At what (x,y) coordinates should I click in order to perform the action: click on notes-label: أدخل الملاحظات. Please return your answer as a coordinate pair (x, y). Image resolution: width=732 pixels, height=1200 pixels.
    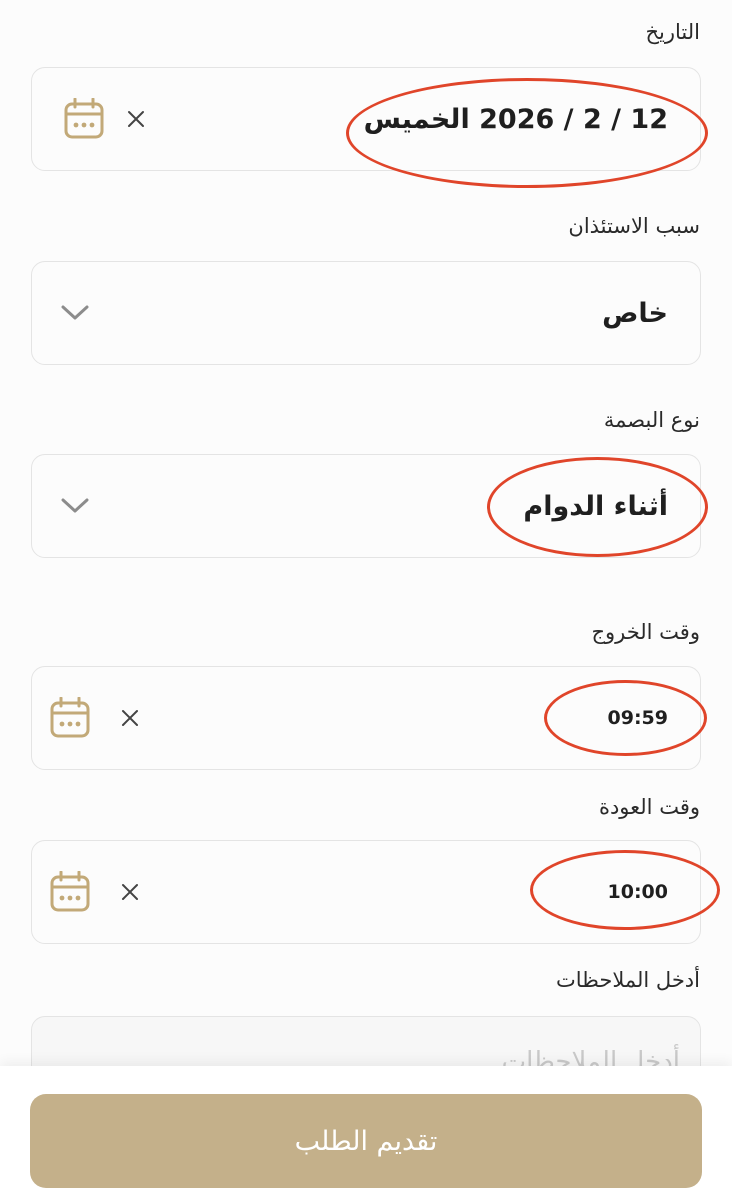
    Looking at the image, I should click on (627, 980).